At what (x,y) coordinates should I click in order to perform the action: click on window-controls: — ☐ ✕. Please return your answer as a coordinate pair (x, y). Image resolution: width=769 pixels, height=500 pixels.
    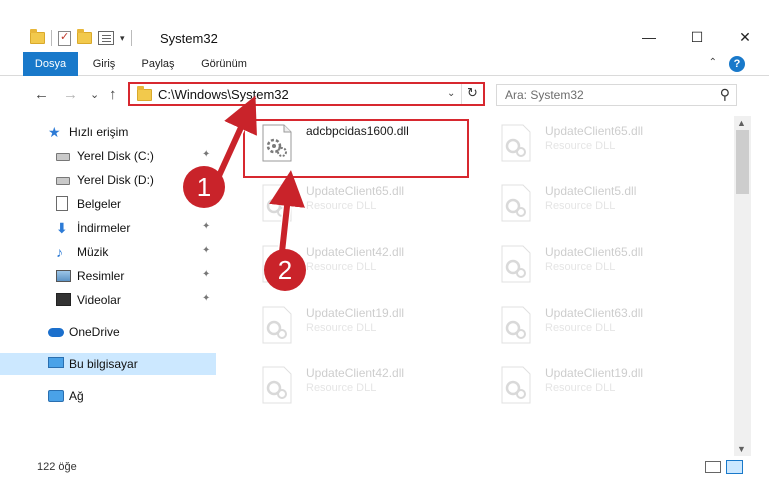
    Looking at the image, I should click on (697, 37).